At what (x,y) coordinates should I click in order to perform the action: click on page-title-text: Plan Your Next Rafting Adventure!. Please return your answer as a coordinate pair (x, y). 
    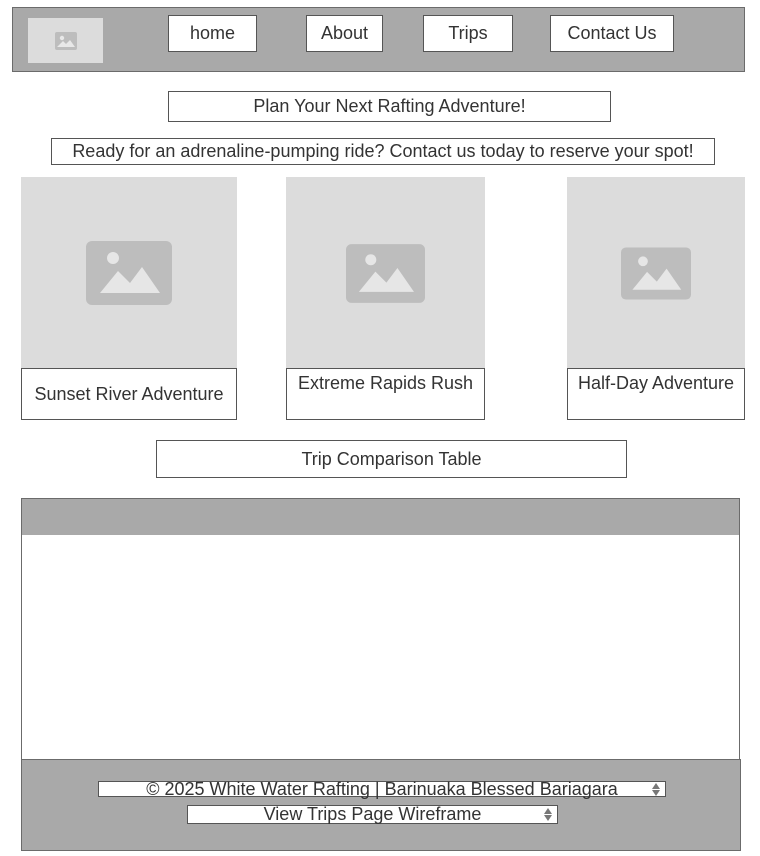
    Looking at the image, I should click on (389, 106).